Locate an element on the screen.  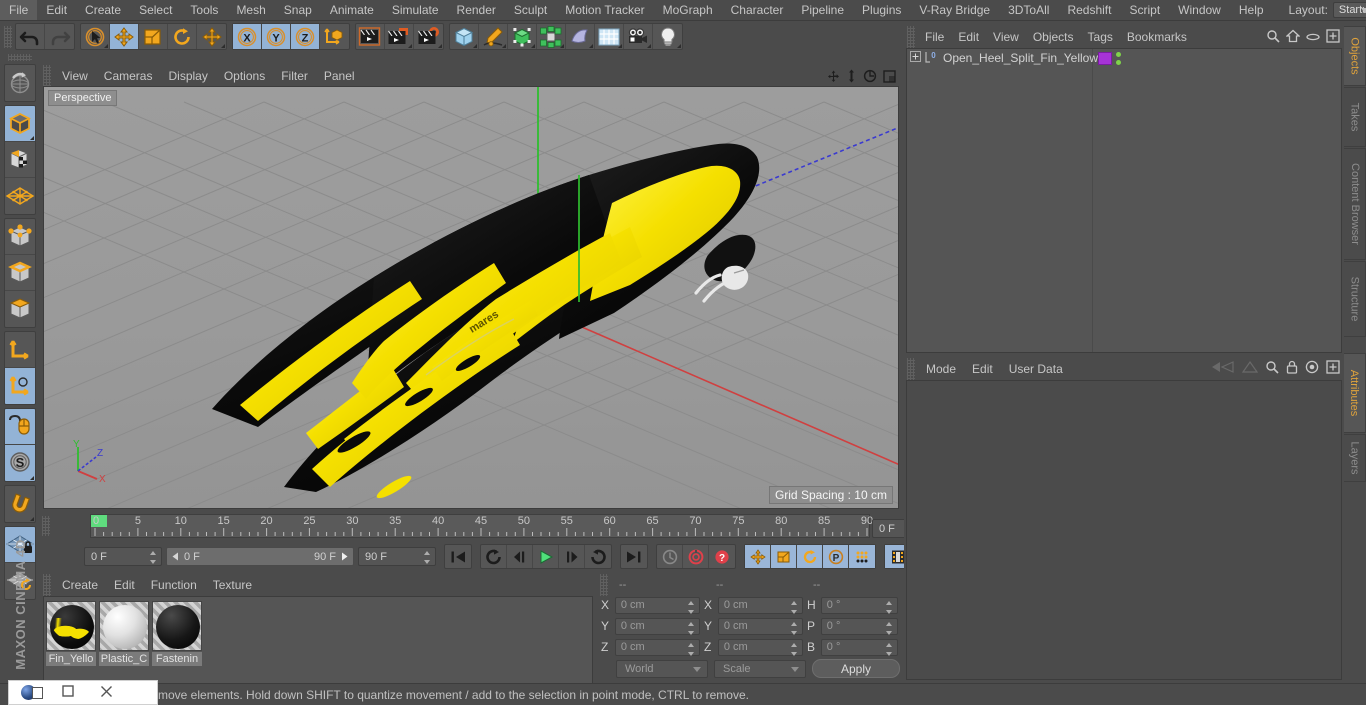
make-editable-icon is located at coordinates (20, 124).